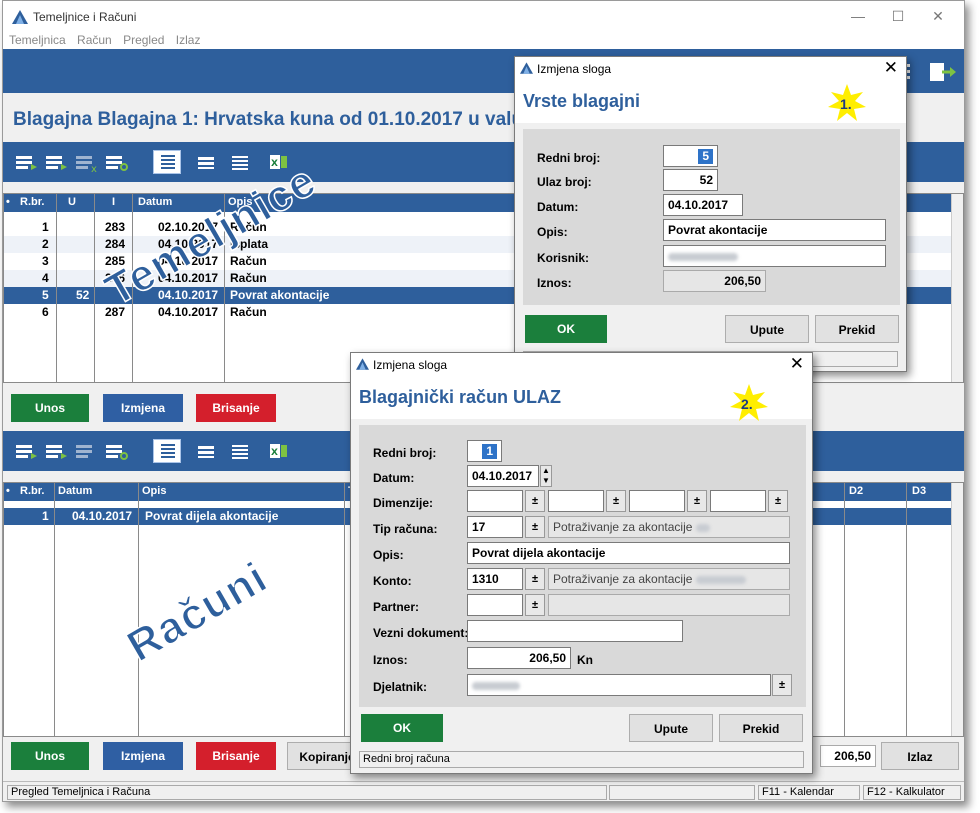 The width and height of the screenshot is (980, 813). Describe the element at coordinates (236, 756) in the screenshot. I see `racuni-brisanje-button: Brisanje` at that location.